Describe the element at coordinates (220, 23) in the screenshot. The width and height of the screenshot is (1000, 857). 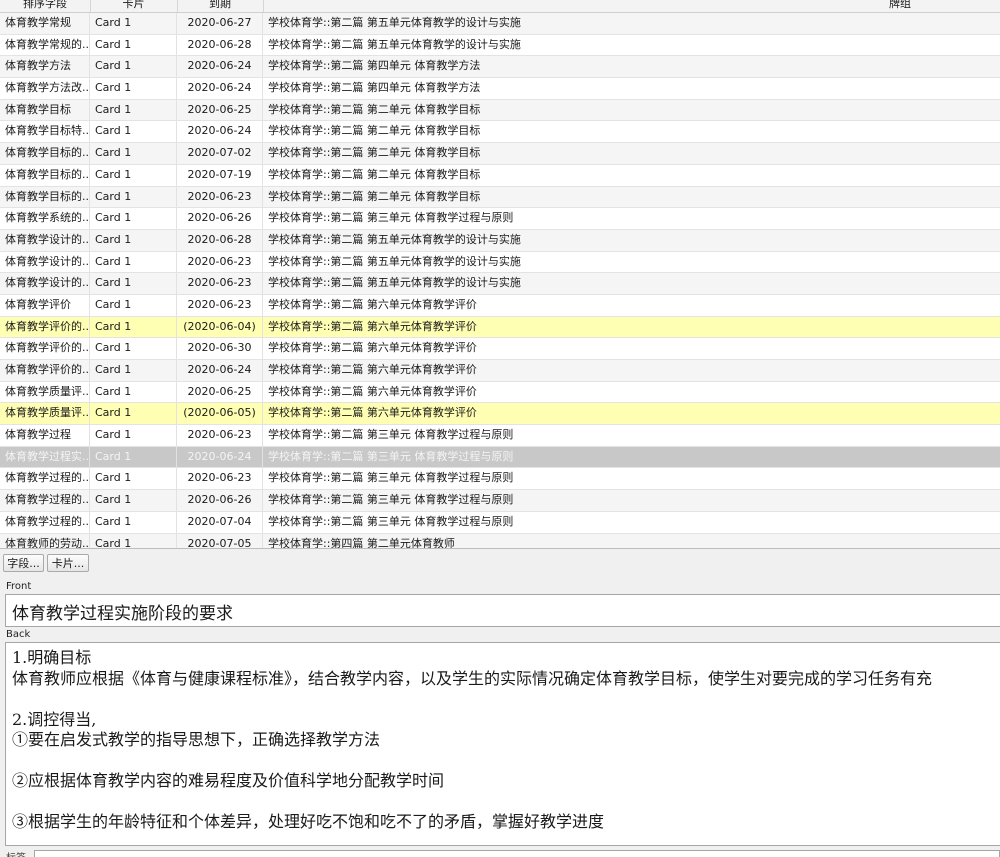
I see `cell-due: 2020-06-27` at that location.